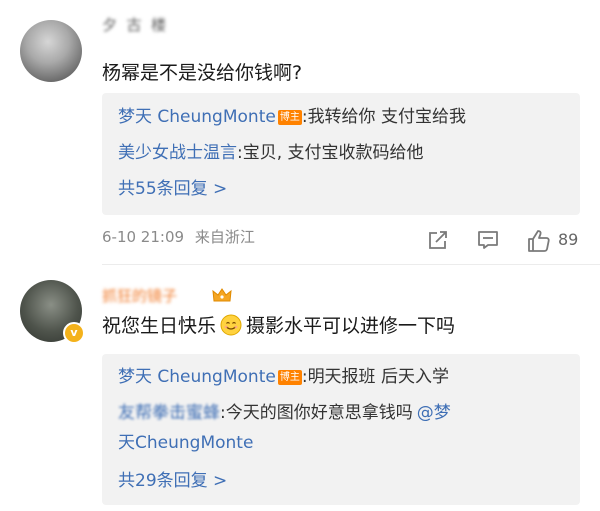  What do you see at coordinates (434, 413) in the screenshot?
I see `mention-link: @梦` at bounding box center [434, 413].